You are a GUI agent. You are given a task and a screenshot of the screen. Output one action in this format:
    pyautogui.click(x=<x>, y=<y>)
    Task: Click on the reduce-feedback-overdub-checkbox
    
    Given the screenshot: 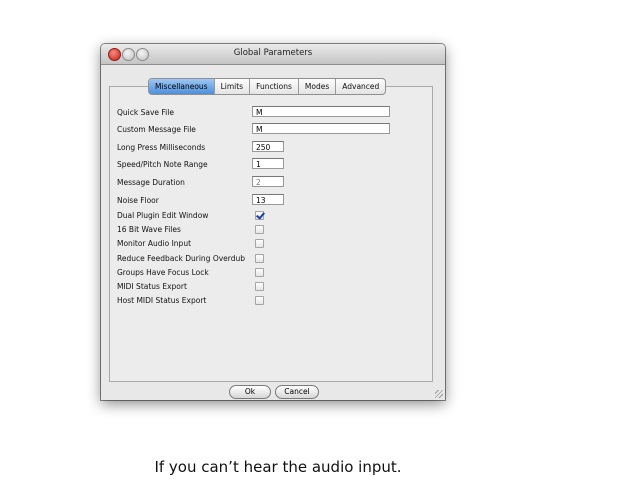 What is the action you would take?
    pyautogui.click(x=259, y=258)
    